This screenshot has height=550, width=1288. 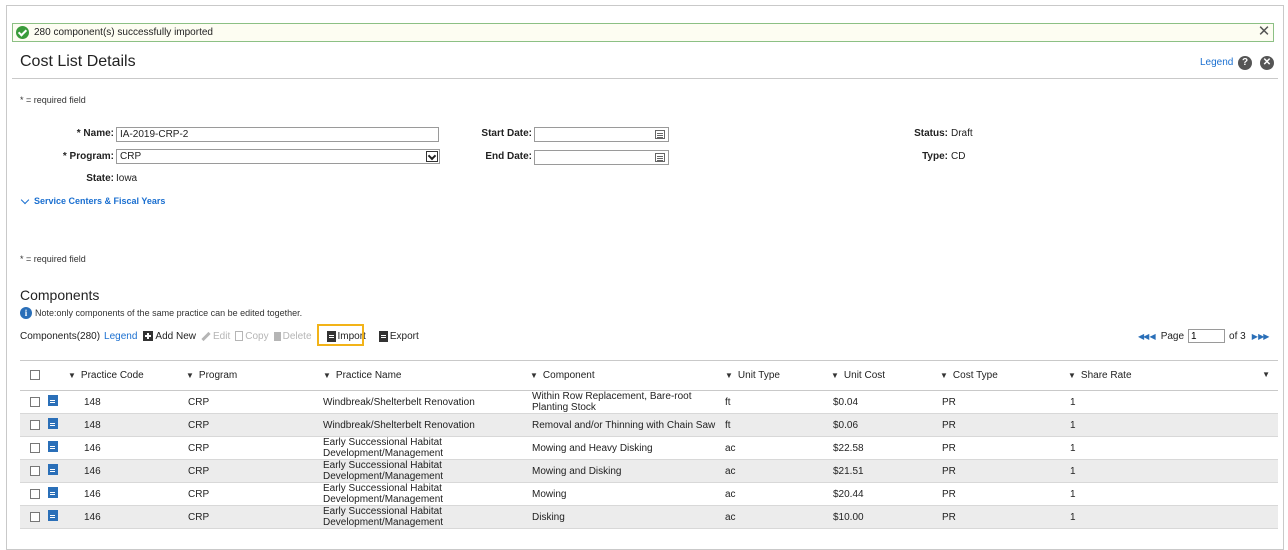 What do you see at coordinates (60, 295) in the screenshot?
I see `components-title: Components` at bounding box center [60, 295].